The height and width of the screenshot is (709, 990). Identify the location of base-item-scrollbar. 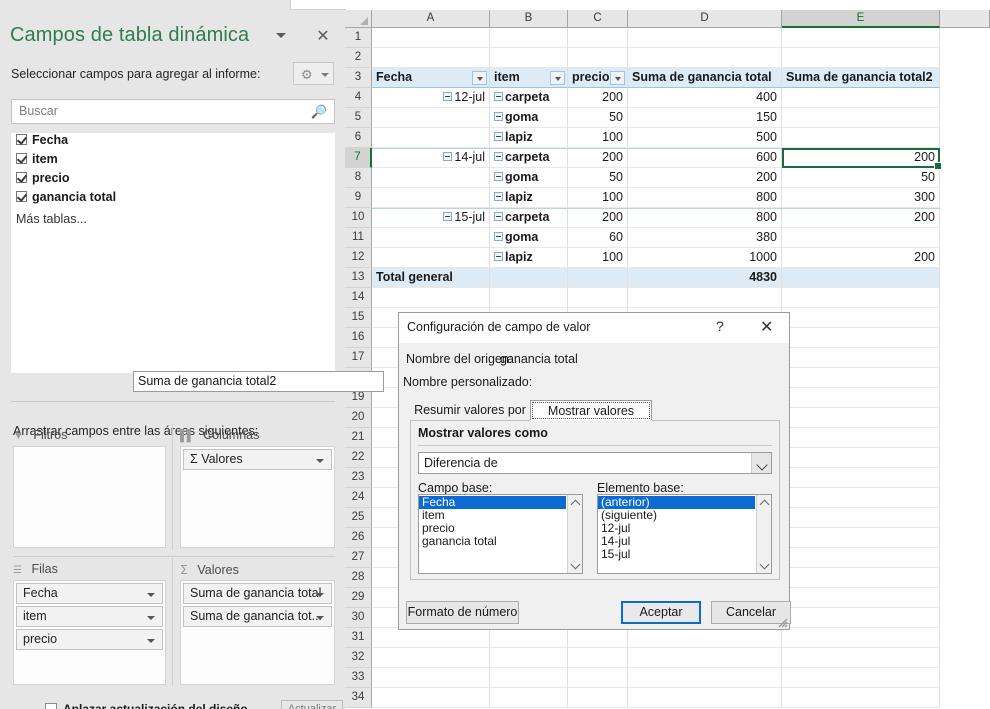
(763, 534).